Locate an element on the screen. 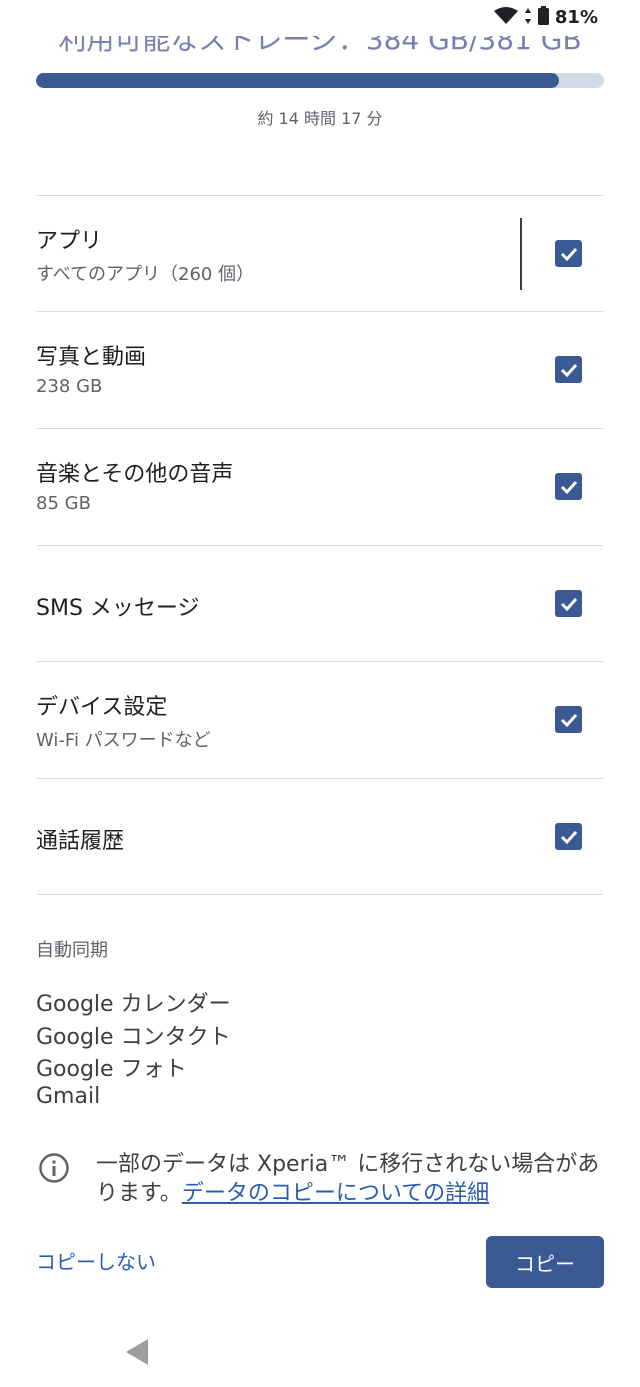 The width and height of the screenshot is (640, 1387). item-sms-title: SMS メッセージ is located at coordinates (118, 608).